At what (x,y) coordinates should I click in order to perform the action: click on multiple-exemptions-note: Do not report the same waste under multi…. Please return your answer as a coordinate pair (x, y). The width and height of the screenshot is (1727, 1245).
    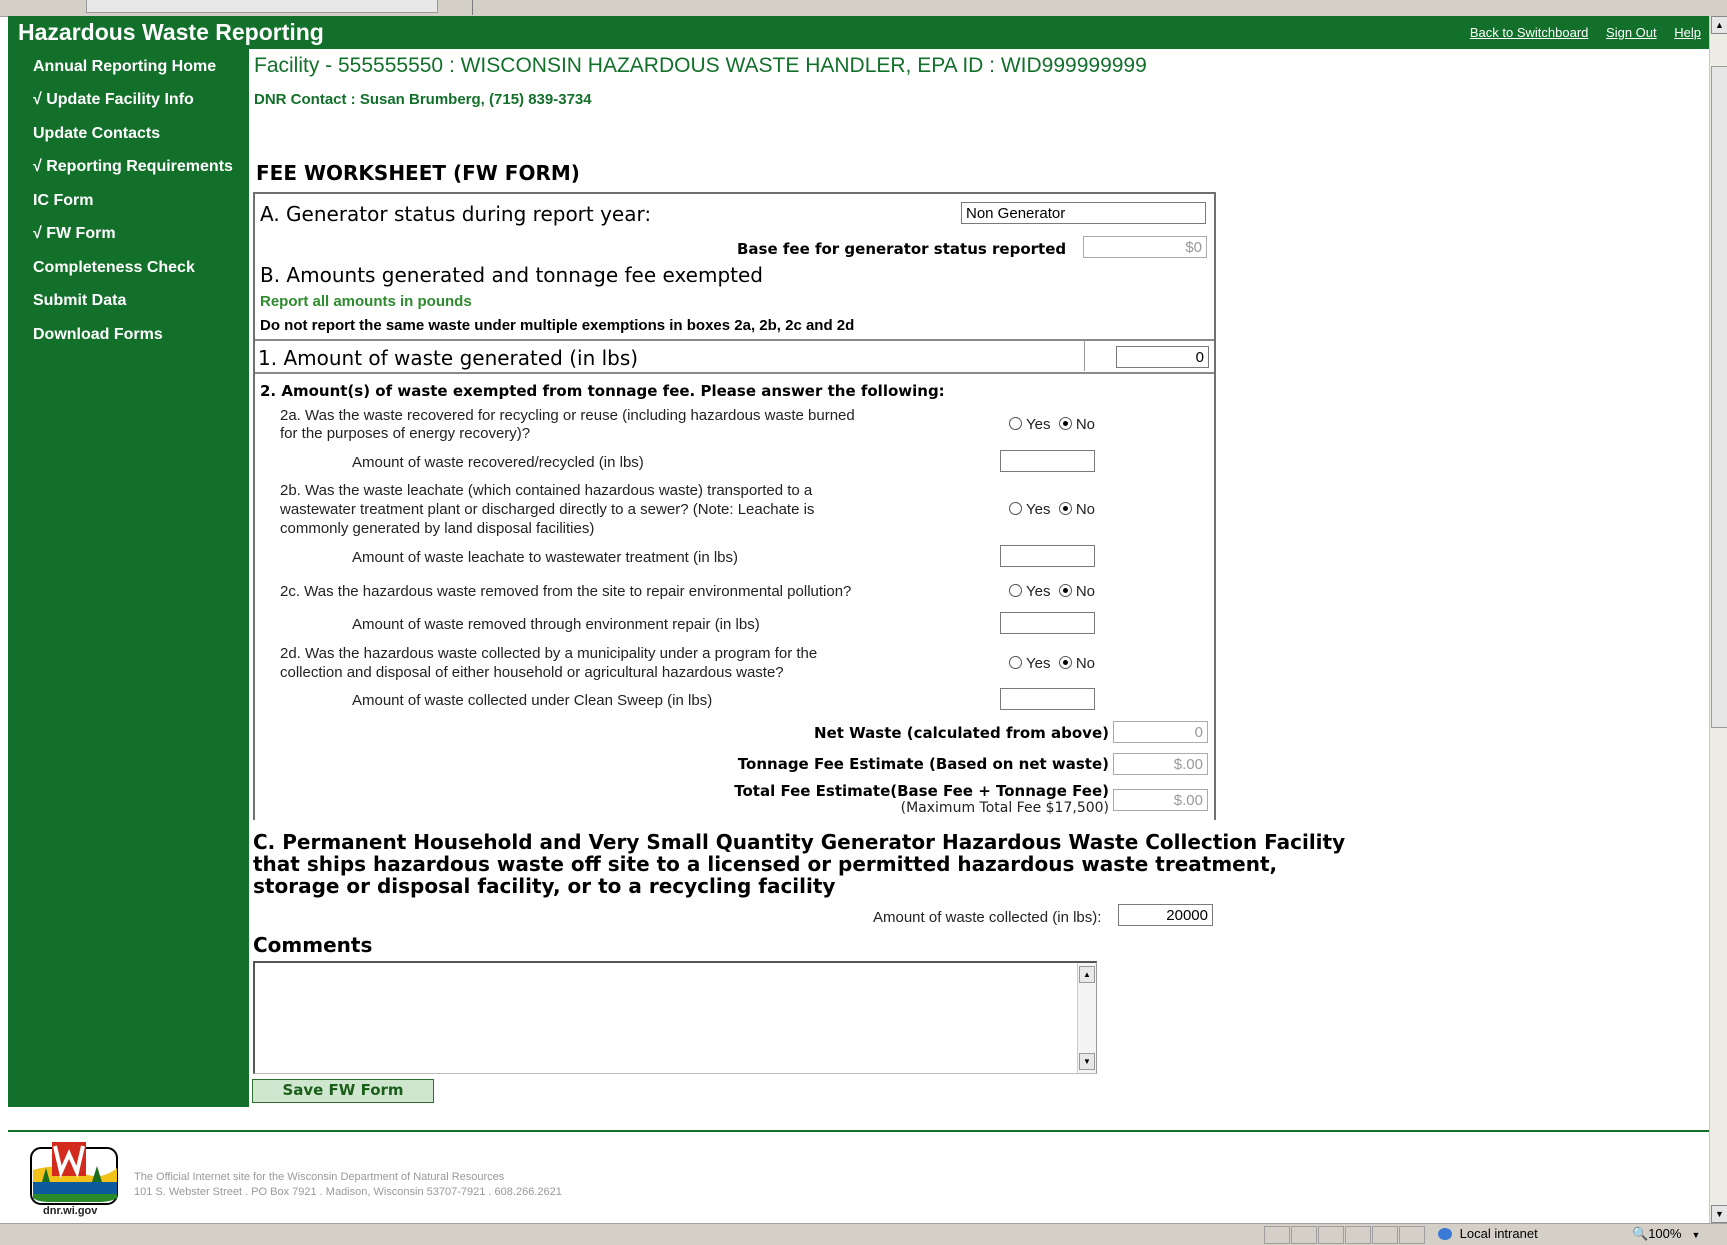
    Looking at the image, I should click on (557, 325).